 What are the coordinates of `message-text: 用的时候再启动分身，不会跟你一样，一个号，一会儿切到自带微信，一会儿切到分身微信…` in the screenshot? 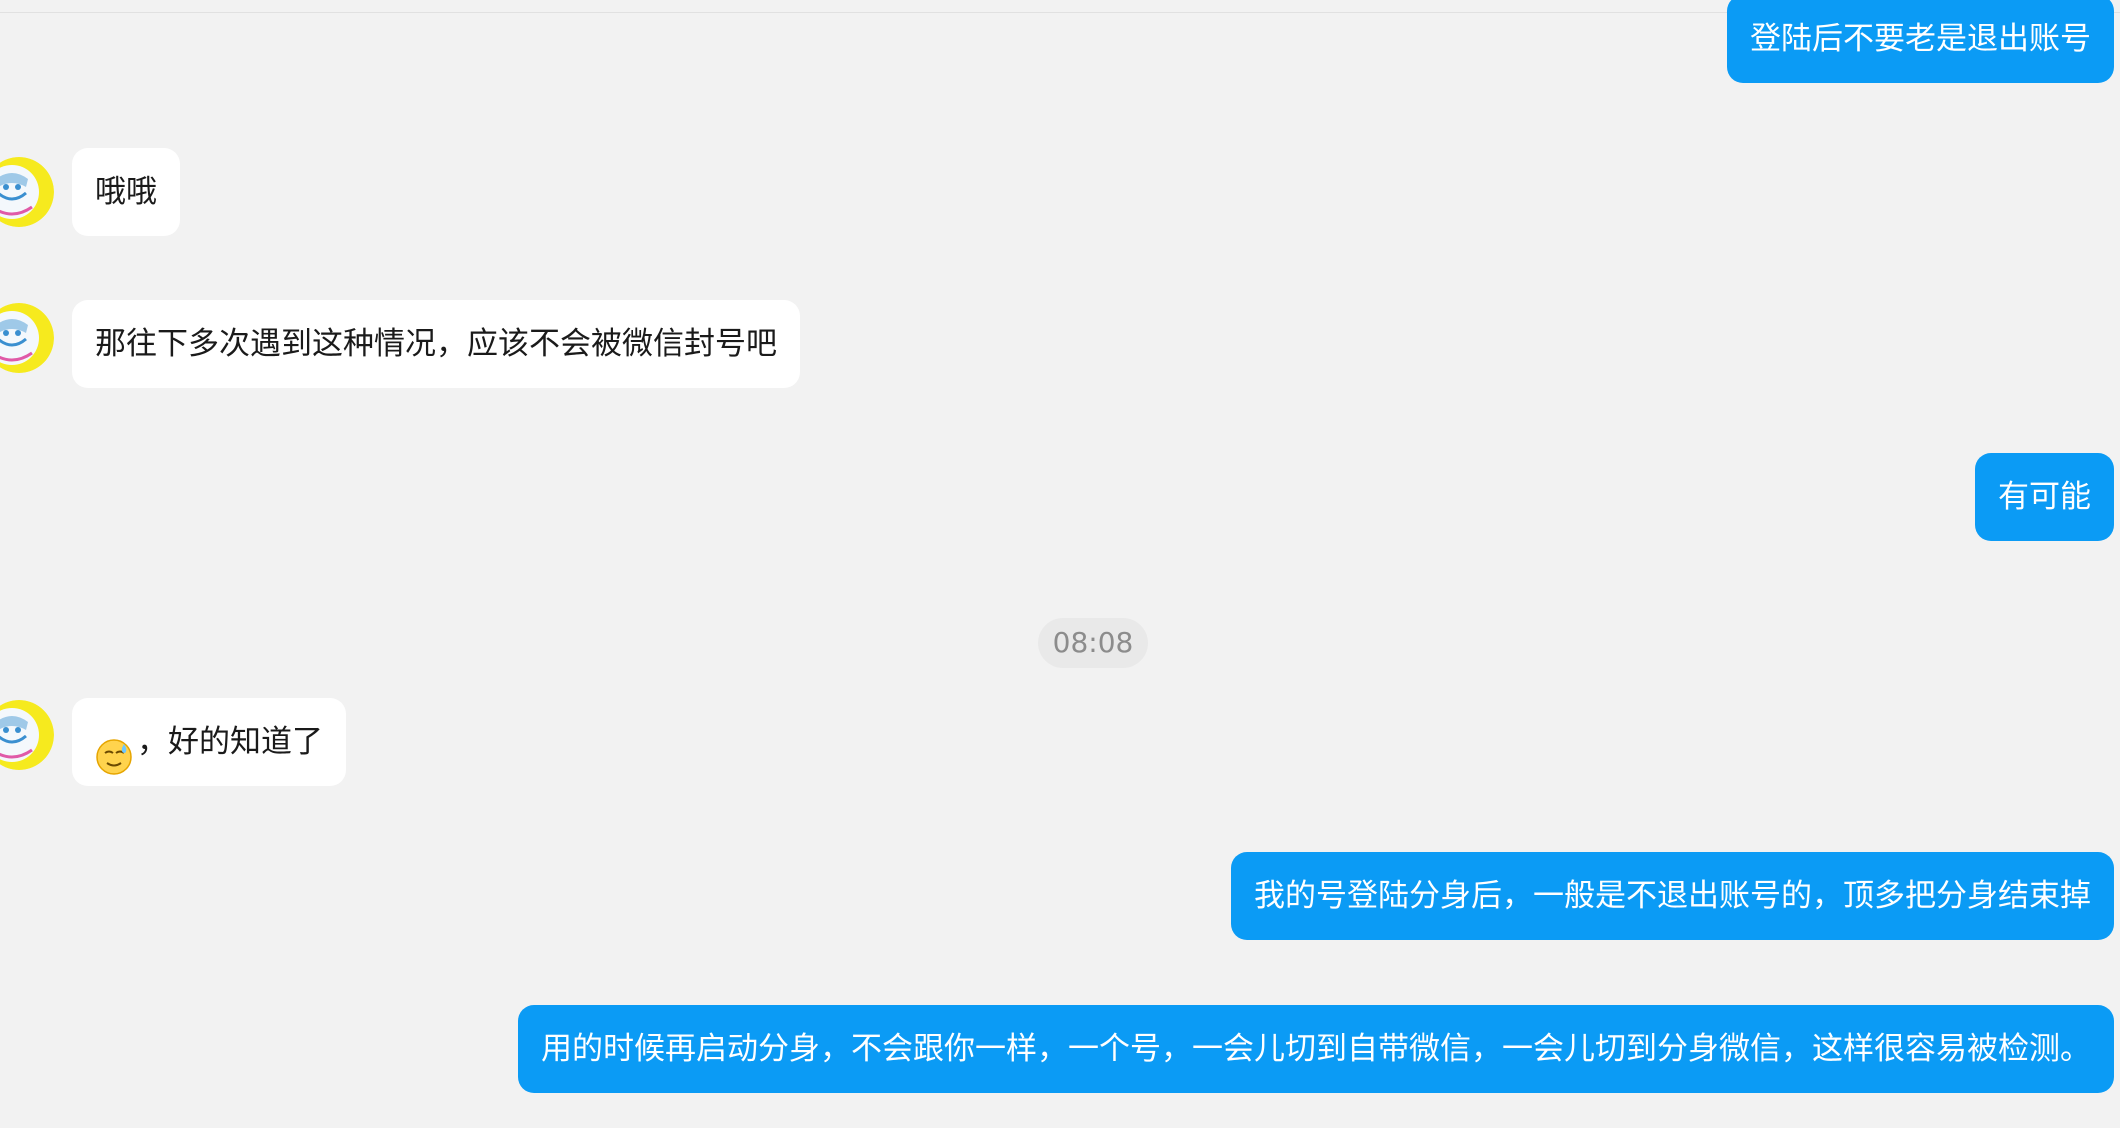 It's located at (1316, 1049).